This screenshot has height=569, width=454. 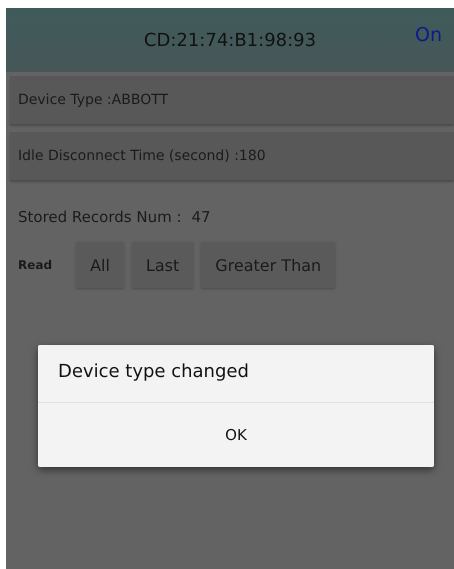 What do you see at coordinates (100, 217) in the screenshot?
I see `records-label: Stored Records Num :` at bounding box center [100, 217].